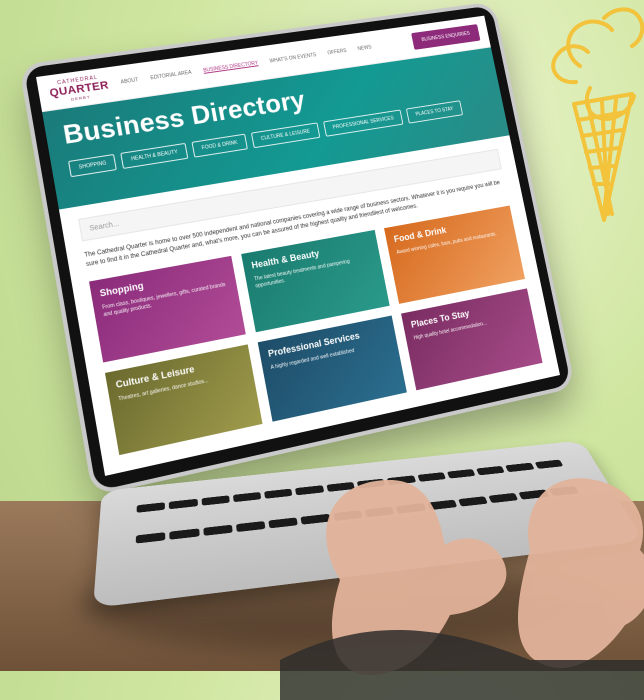 The height and width of the screenshot is (700, 644). I want to click on chip-professional-services: PROFESSIONAL SERVICES, so click(363, 122).